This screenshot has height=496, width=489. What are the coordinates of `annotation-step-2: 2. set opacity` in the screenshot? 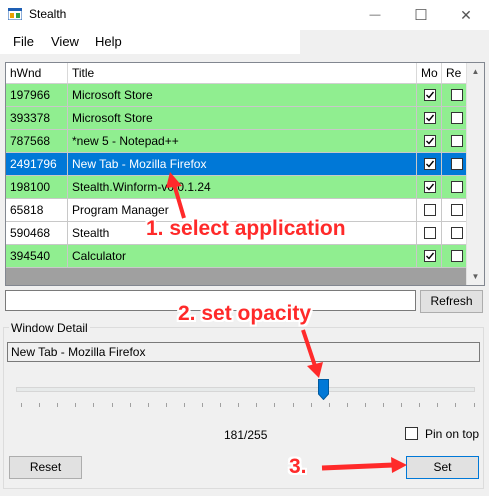 It's located at (245, 313).